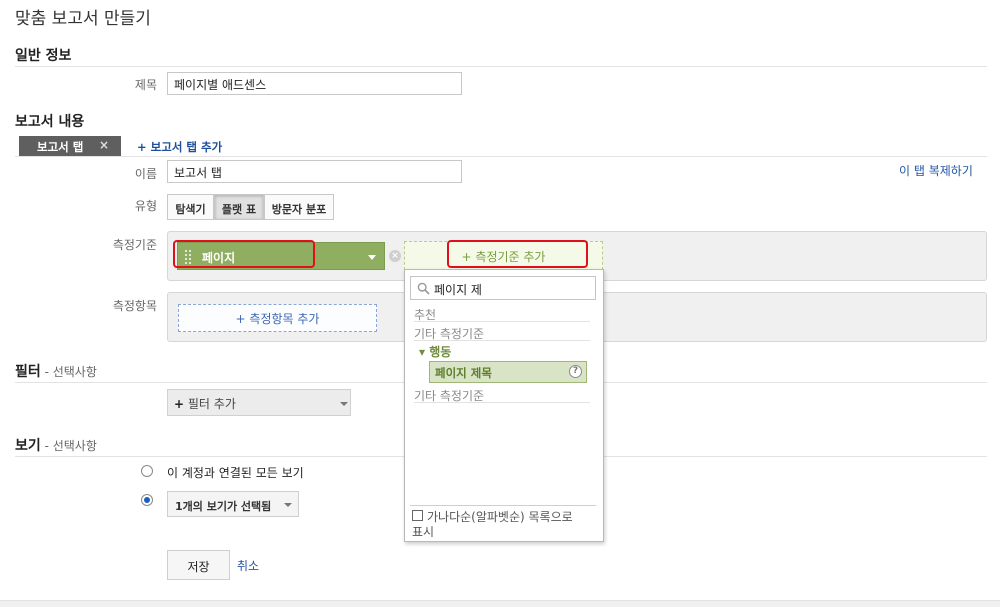 The image size is (1000, 607). I want to click on cancel-link: 취소, so click(248, 565).